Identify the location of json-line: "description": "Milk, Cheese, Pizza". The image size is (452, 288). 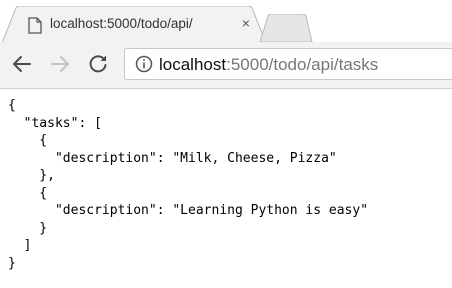
(172, 158).